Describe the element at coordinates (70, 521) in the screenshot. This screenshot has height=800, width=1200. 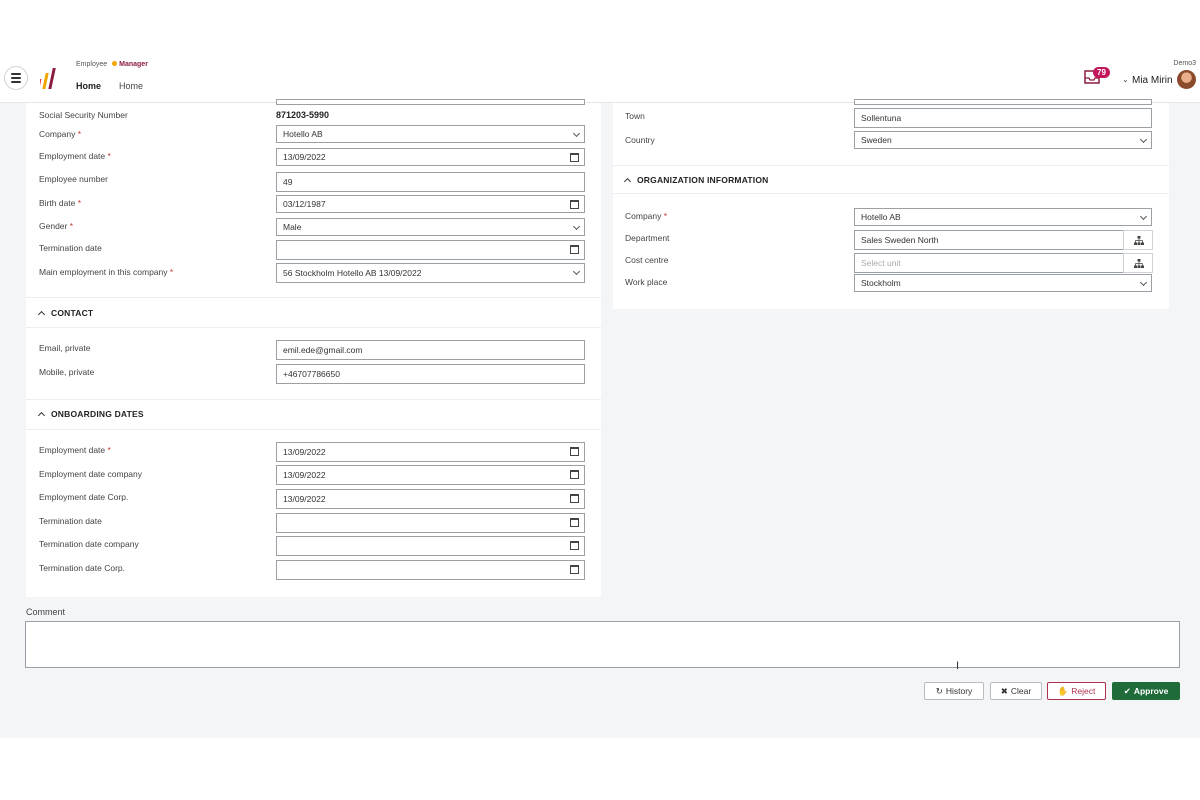
I see `onb-termination-date-label: Termination date` at that location.